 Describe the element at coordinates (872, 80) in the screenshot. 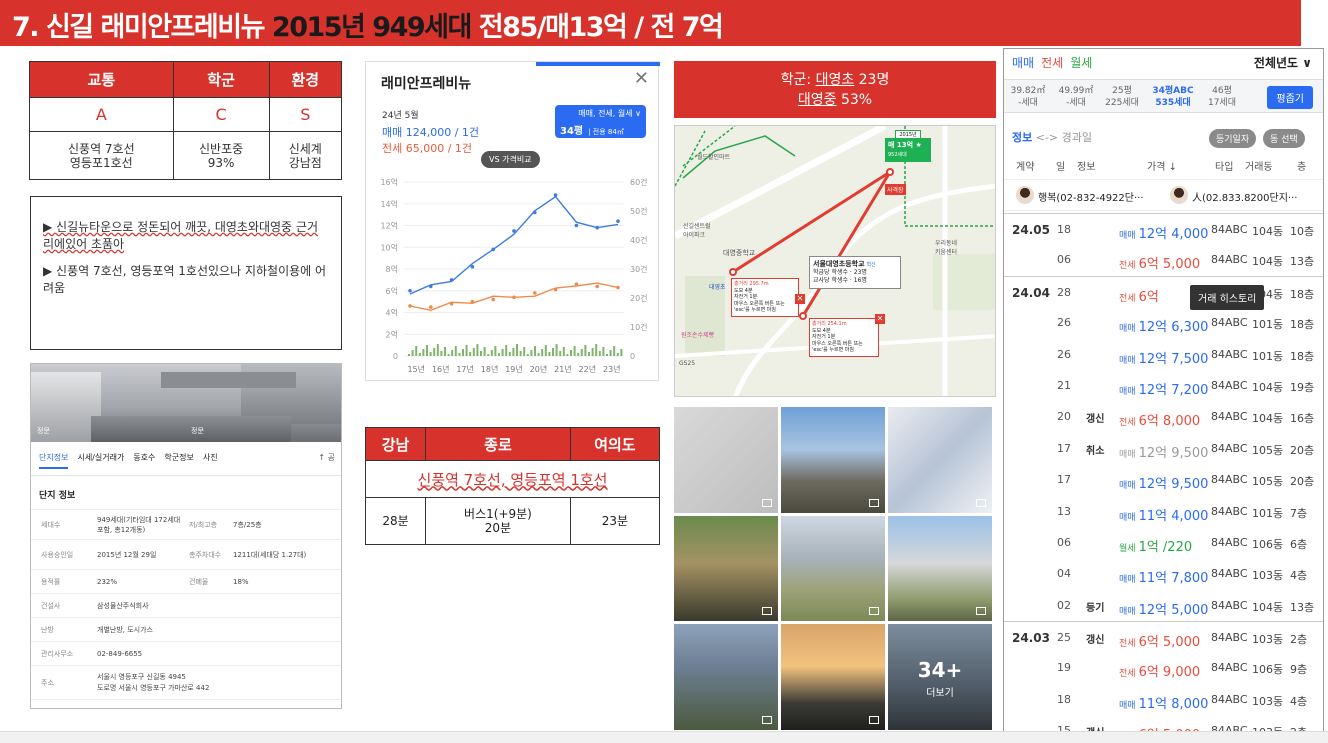

I see `school-text: 23명` at that location.